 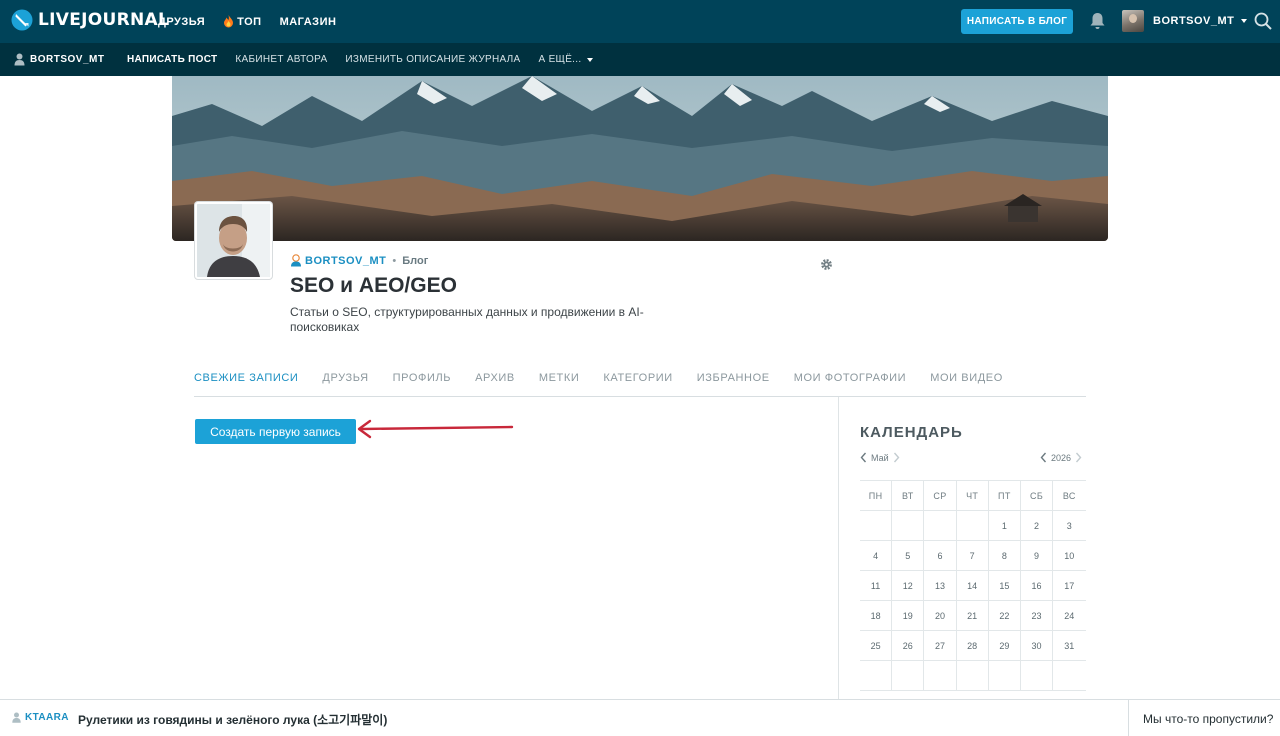 I want to click on nav-friends-label: ДРУЗЬЯ, so click(x=182, y=21).